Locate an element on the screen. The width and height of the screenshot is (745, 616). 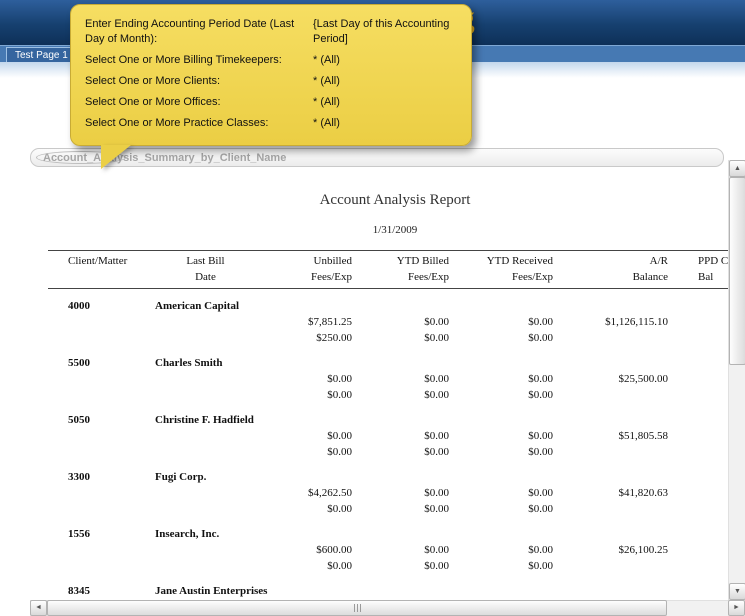
amount-cell: $250.00 is located at coordinates (334, 338).